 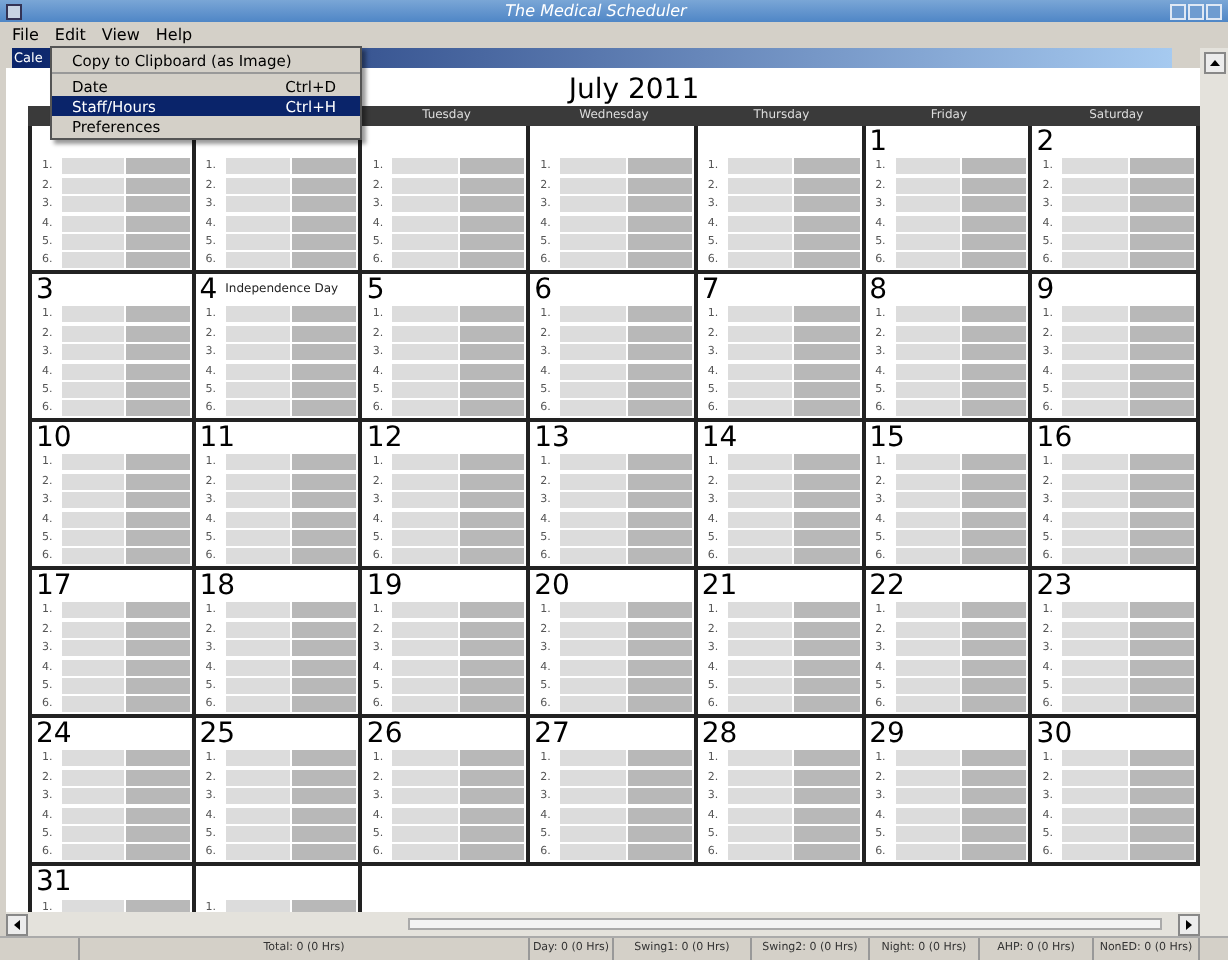 What do you see at coordinates (1195, 11) in the screenshot?
I see `maximize-button` at bounding box center [1195, 11].